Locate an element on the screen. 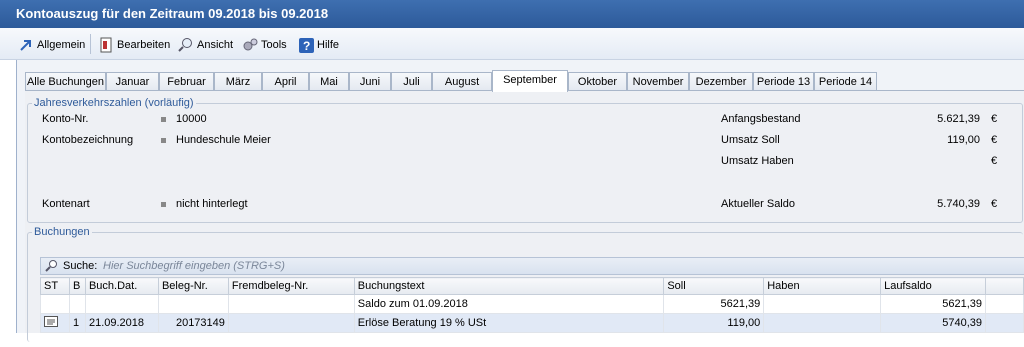  menu-ansicht: Ansicht is located at coordinates (205, 45).